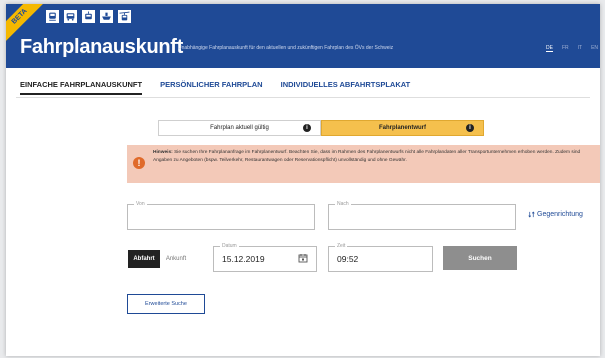 The image size is (605, 358). What do you see at coordinates (176, 259) in the screenshot?
I see `arrival-button: Ankunft` at bounding box center [176, 259].